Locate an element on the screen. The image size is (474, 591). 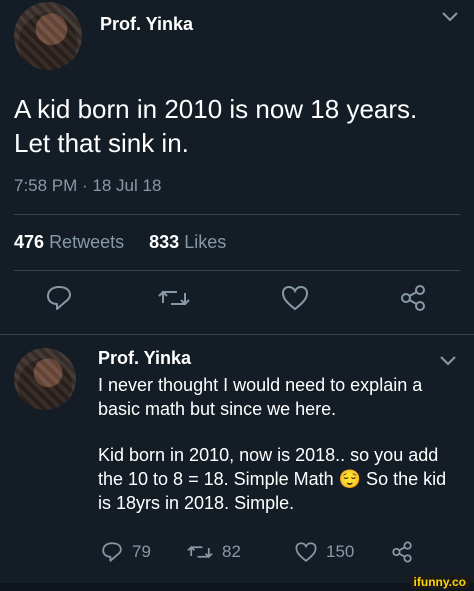
likes-label: Likes is located at coordinates (205, 242).